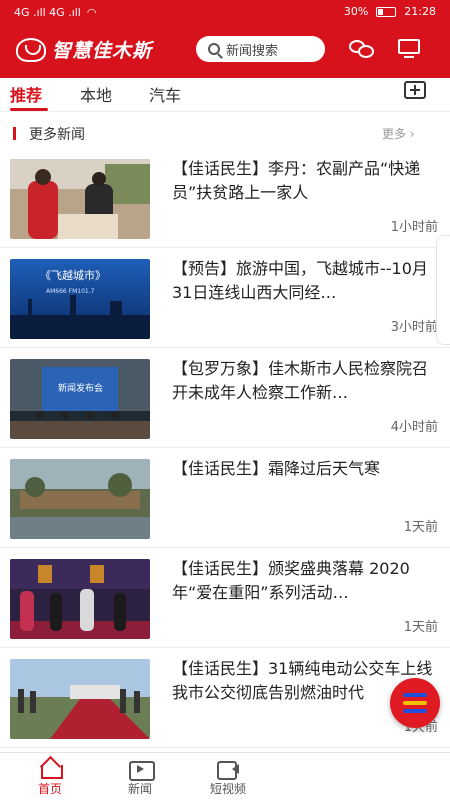 This screenshot has width=450, height=800. What do you see at coordinates (414, 227) in the screenshot?
I see `news-time: 1小时前` at bounding box center [414, 227].